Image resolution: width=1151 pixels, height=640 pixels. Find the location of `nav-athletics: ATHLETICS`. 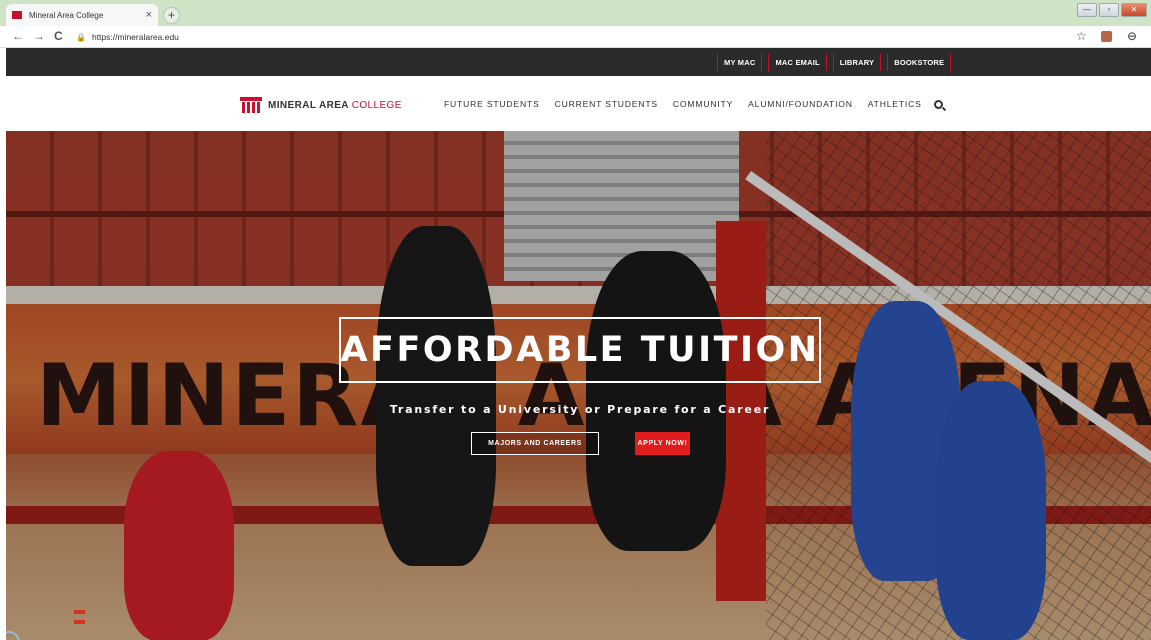

nav-athletics: ATHLETICS is located at coordinates (895, 104).